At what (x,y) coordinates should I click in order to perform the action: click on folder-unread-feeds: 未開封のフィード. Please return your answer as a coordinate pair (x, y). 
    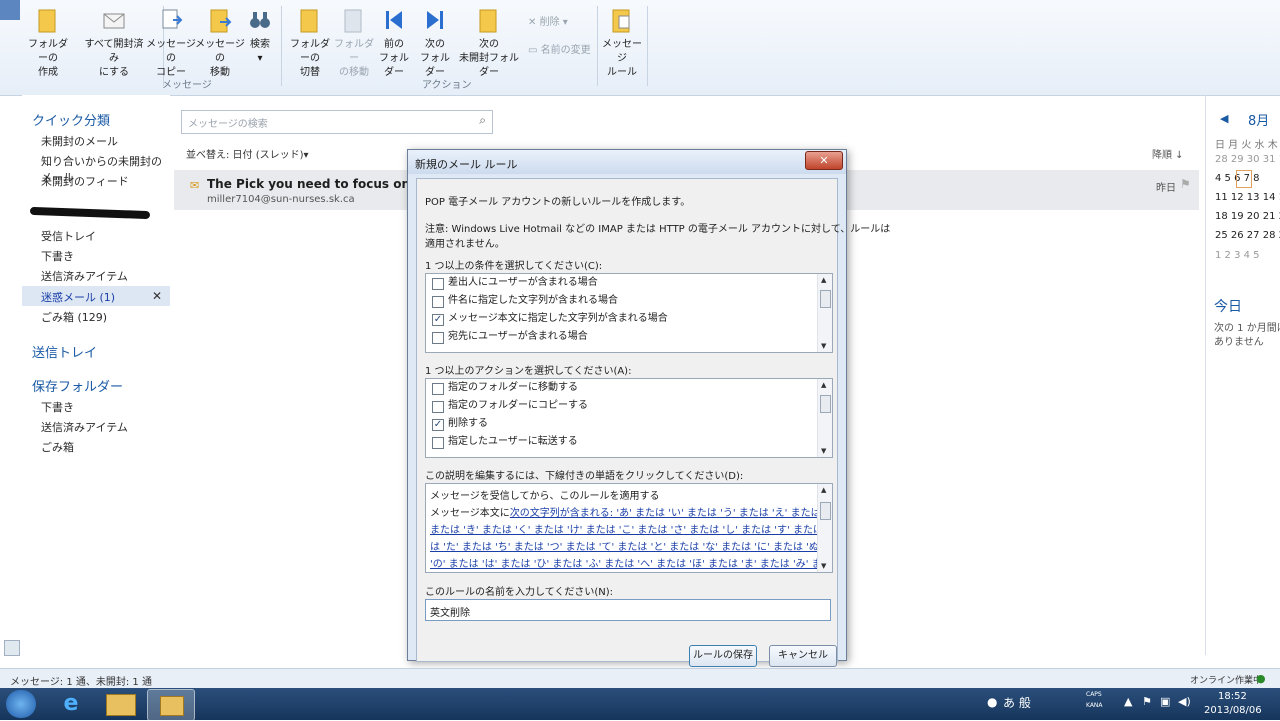
    Looking at the image, I should click on (85, 181).